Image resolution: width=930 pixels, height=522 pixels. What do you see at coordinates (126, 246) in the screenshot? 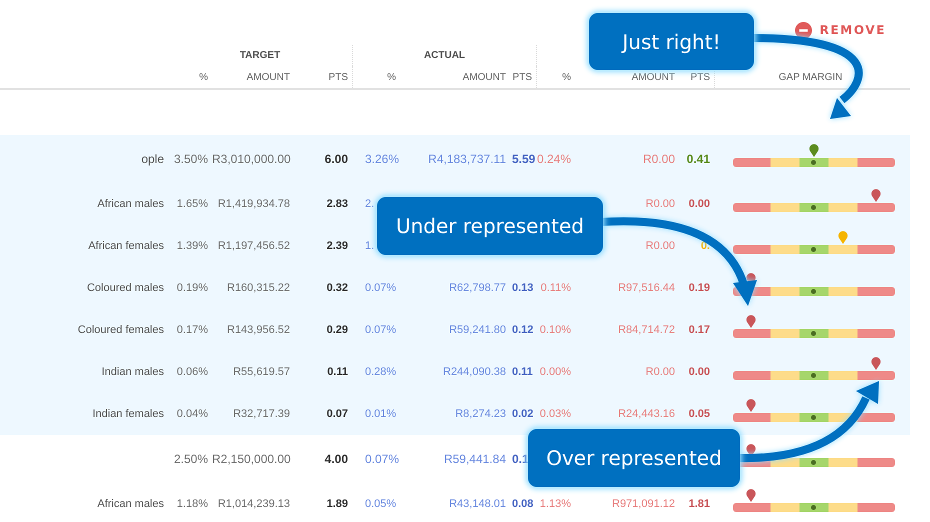
I see `row-label: African females` at bounding box center [126, 246].